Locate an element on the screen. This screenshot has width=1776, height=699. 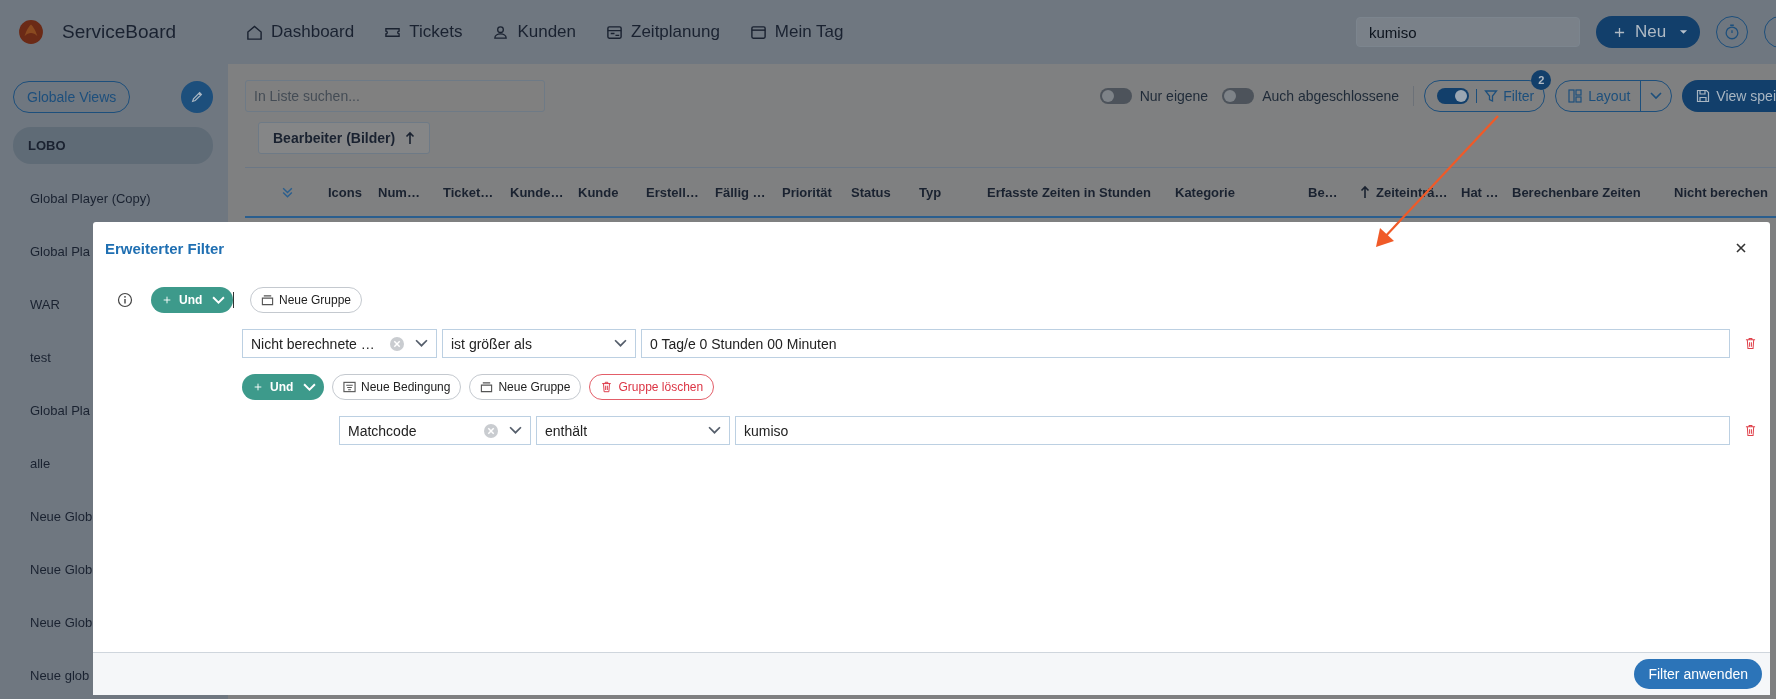
column-header: Priorität is located at coordinates (807, 192).